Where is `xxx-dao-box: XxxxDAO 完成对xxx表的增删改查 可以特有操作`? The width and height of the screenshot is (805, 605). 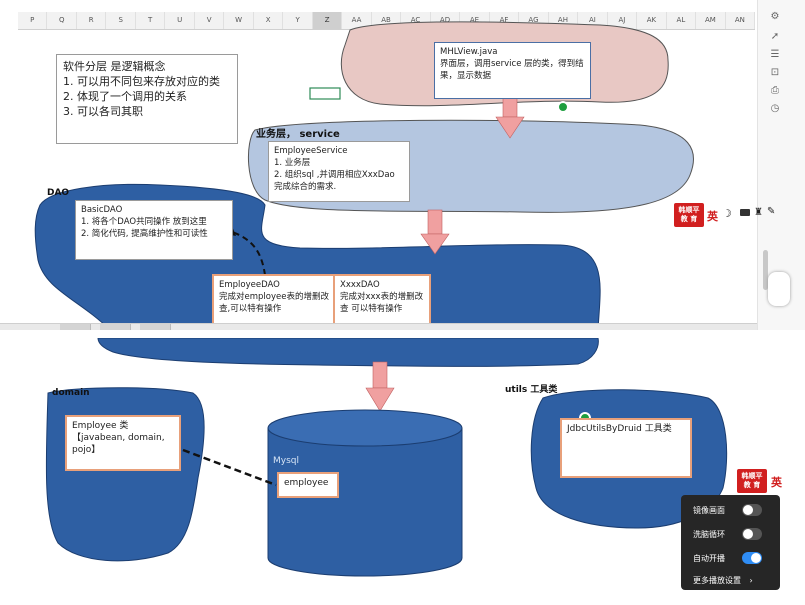
xxx-dao-box: XxxxDAO 完成对xxx表的增删改查 可以特有操作 is located at coordinates (382, 302).